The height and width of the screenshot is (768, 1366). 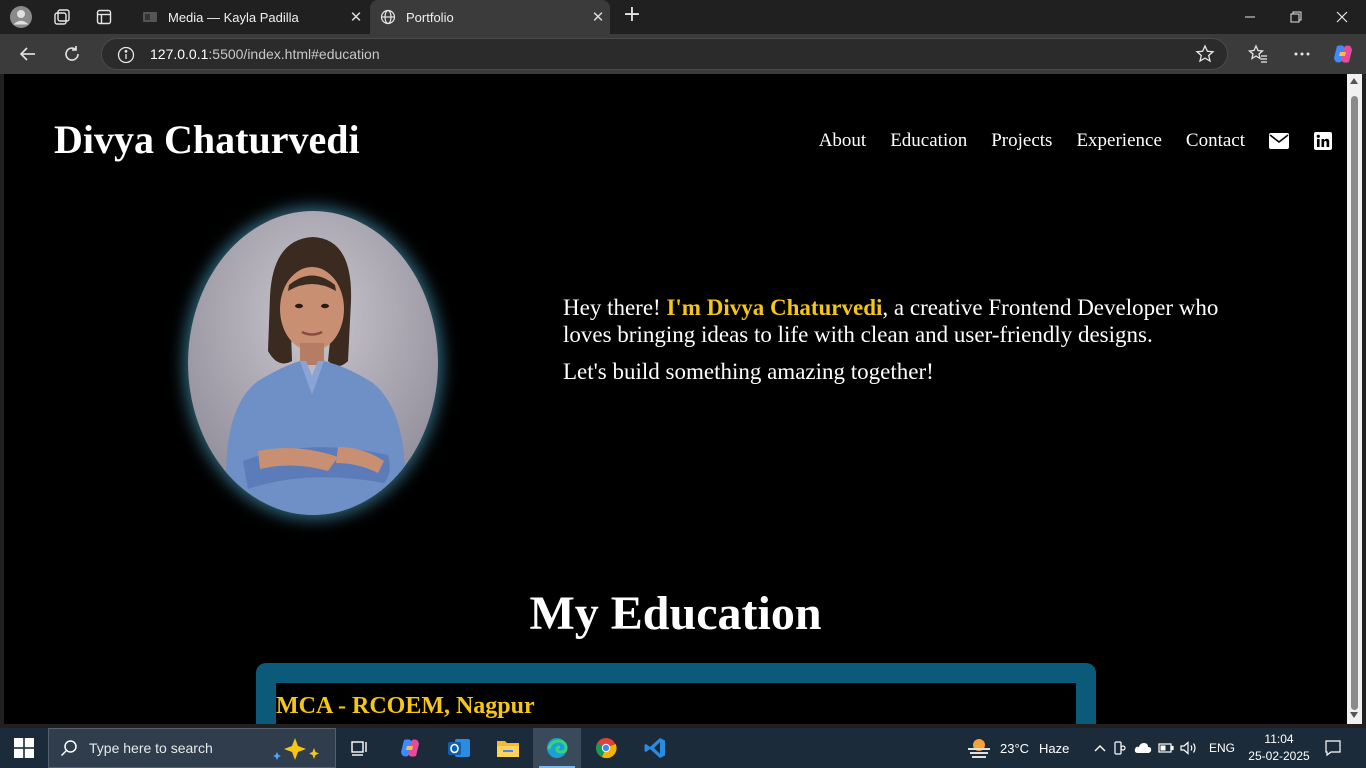 What do you see at coordinates (1279, 739) in the screenshot?
I see `clock-time: 11:04` at bounding box center [1279, 739].